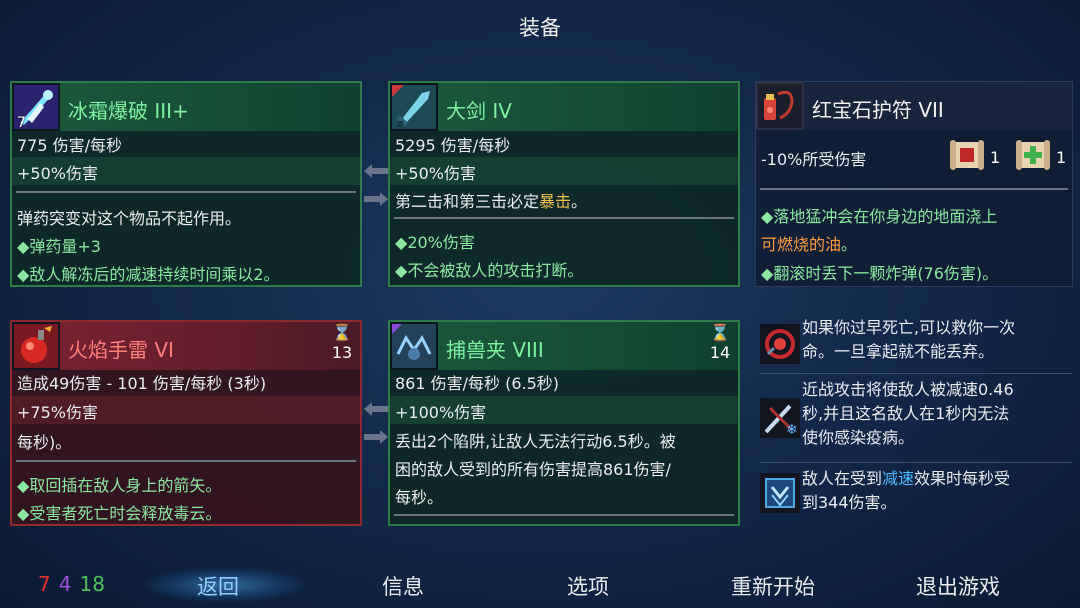 This screenshot has height=608, width=1080. Describe the element at coordinates (814, 159) in the screenshot. I see `item-stat: -10%所受伤害` at that location.